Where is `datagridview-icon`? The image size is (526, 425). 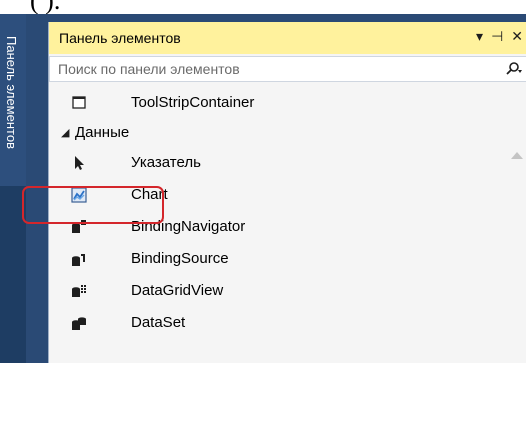
datagridview-icon is located at coordinates (79, 291).